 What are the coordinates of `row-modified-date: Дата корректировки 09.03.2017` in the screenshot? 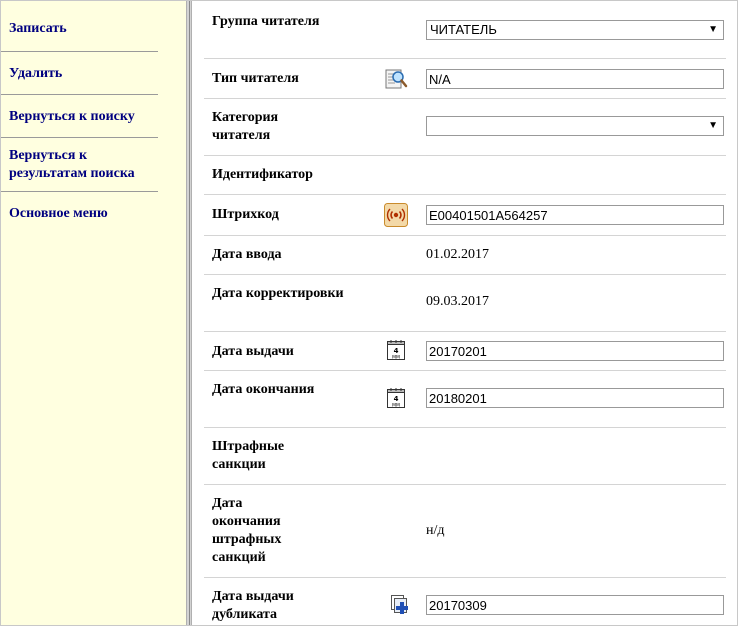 It's located at (465, 303).